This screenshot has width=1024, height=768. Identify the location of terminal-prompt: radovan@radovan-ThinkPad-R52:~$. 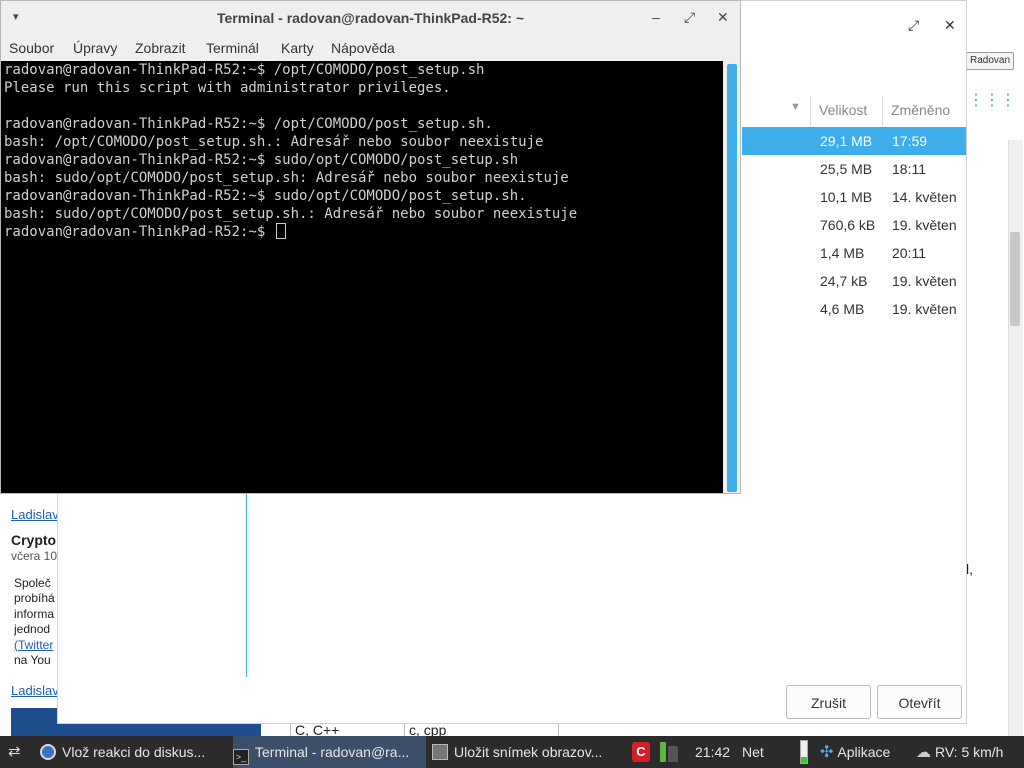
(139, 232).